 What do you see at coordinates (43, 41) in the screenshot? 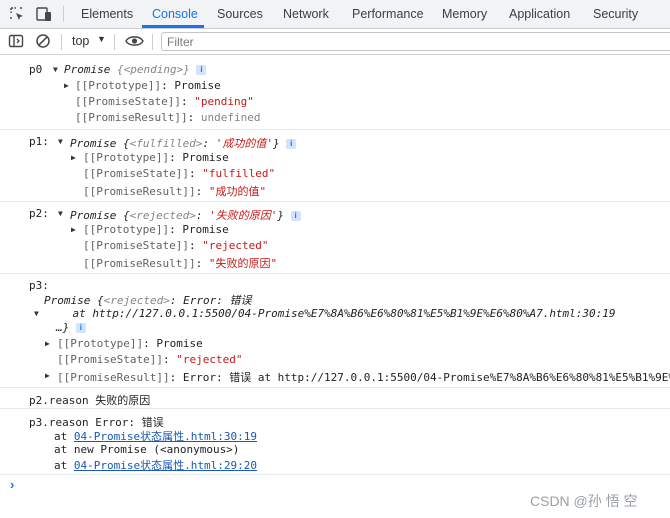
I see `clear-console-icon` at bounding box center [43, 41].